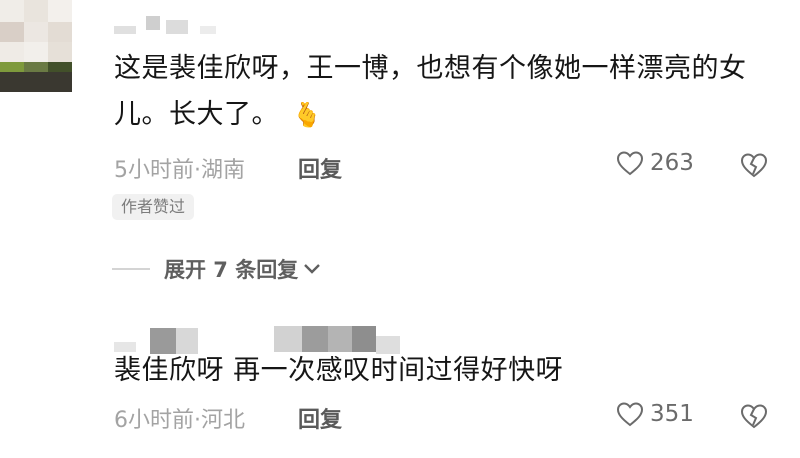 This screenshot has height=458, width=800. What do you see at coordinates (307, 115) in the screenshot?
I see `finger-heart-emoji: 🫰` at bounding box center [307, 115].